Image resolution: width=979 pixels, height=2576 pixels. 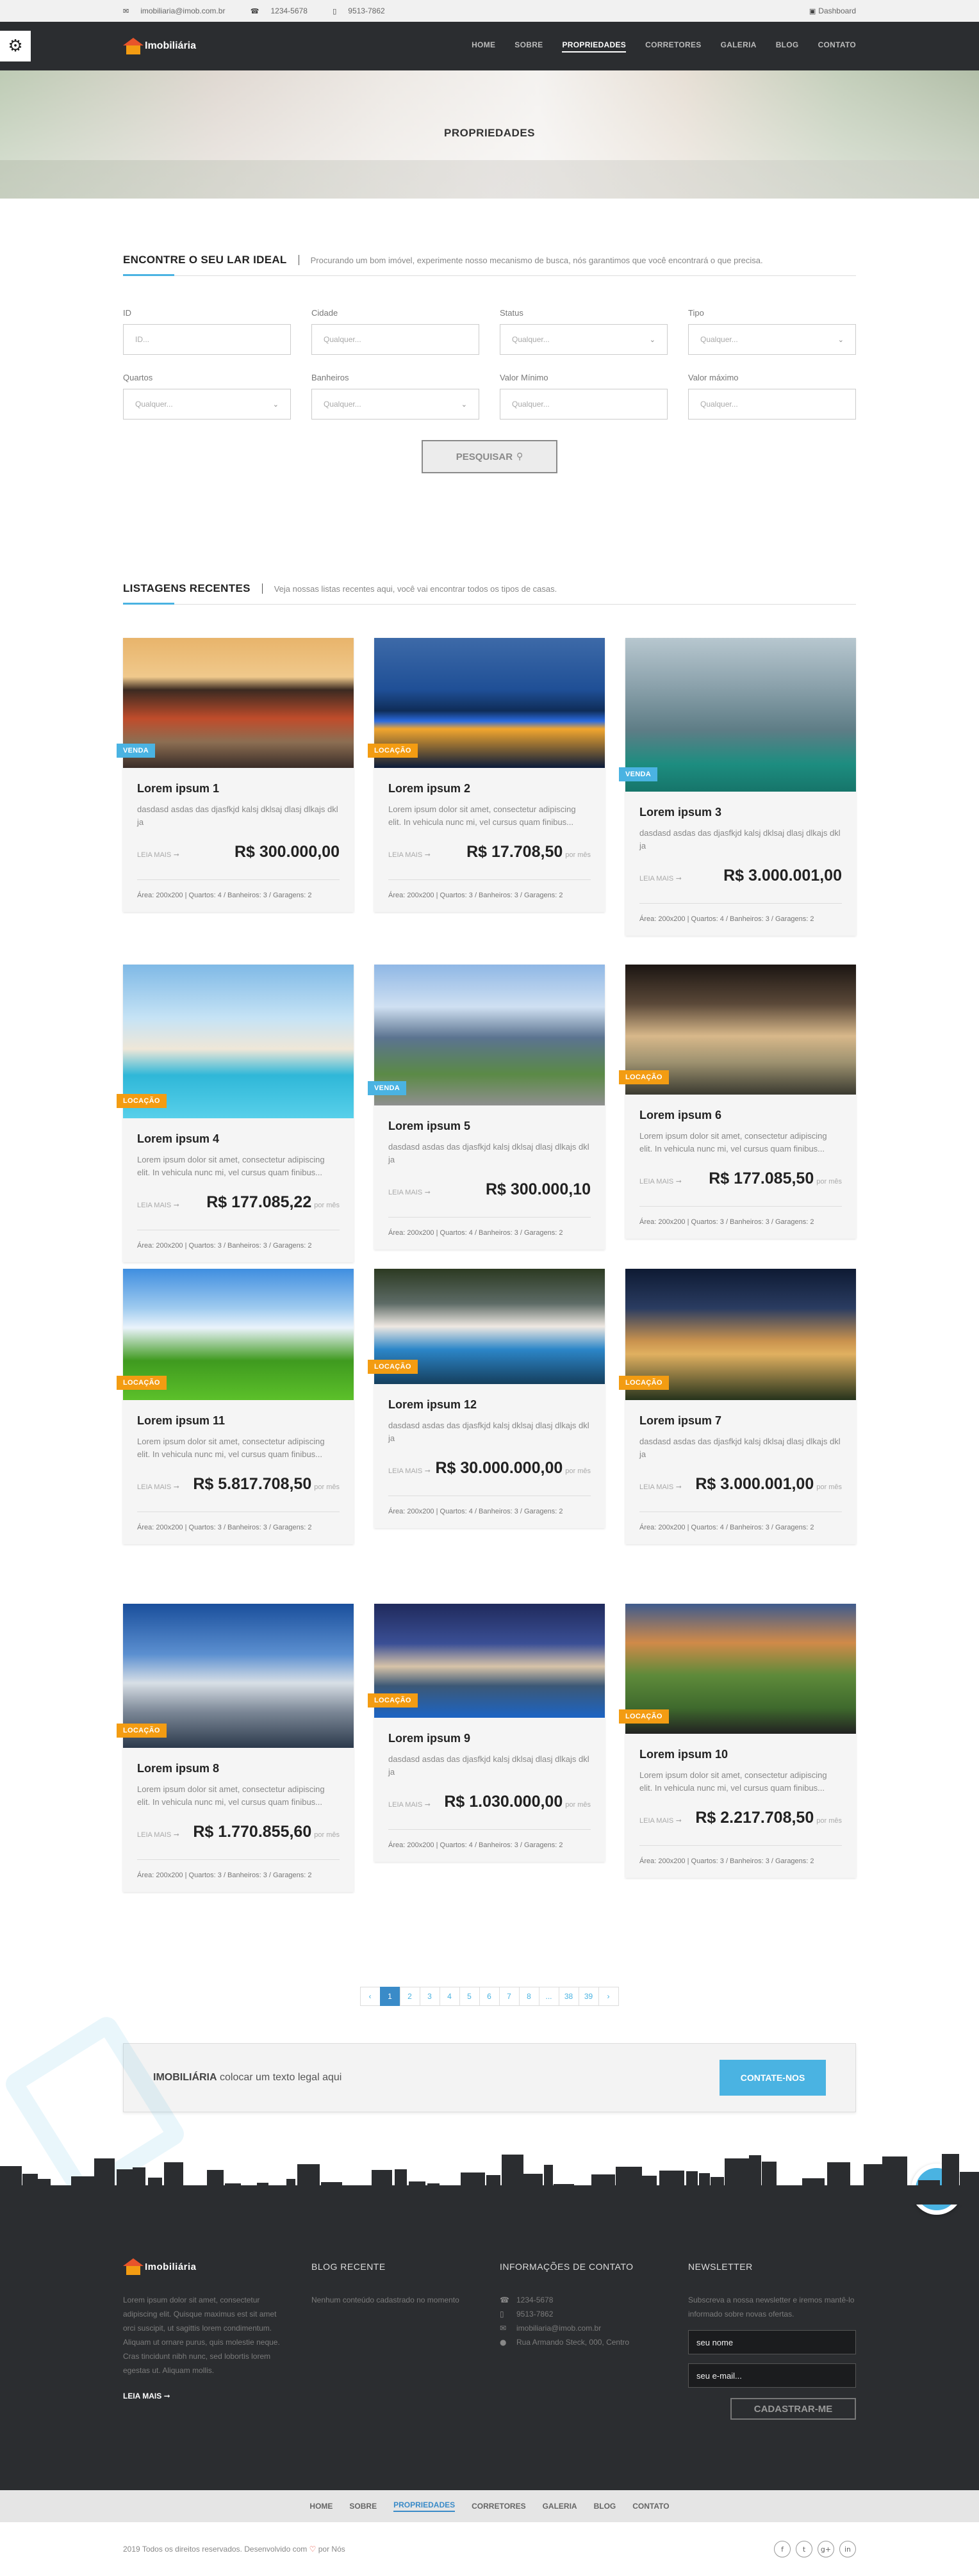 What do you see at coordinates (238, 1421) in the screenshot?
I see `listing-title: Lorem ipsum 11` at bounding box center [238, 1421].